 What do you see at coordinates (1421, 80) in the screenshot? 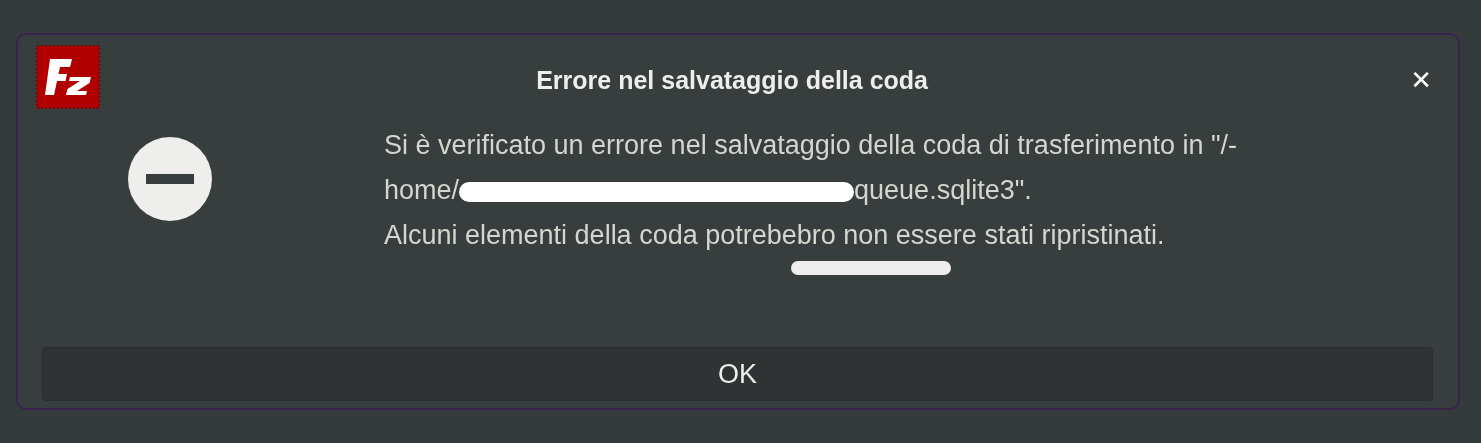
I see `close-button: ✕` at bounding box center [1421, 80].